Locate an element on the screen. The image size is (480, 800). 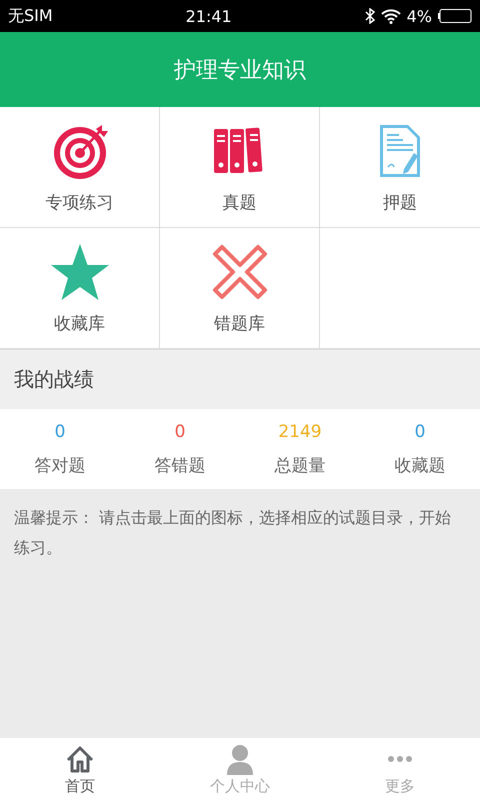
tile-label: 错题库 is located at coordinates (239, 323).